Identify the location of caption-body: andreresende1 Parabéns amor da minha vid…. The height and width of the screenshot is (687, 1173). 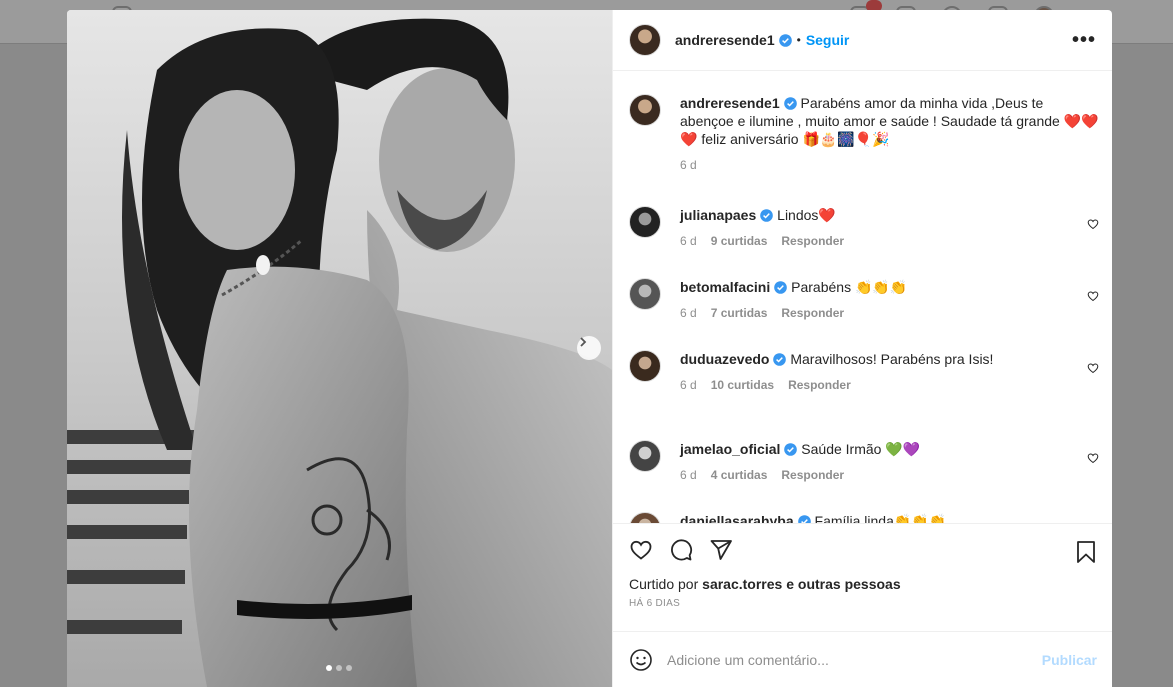
(889, 121).